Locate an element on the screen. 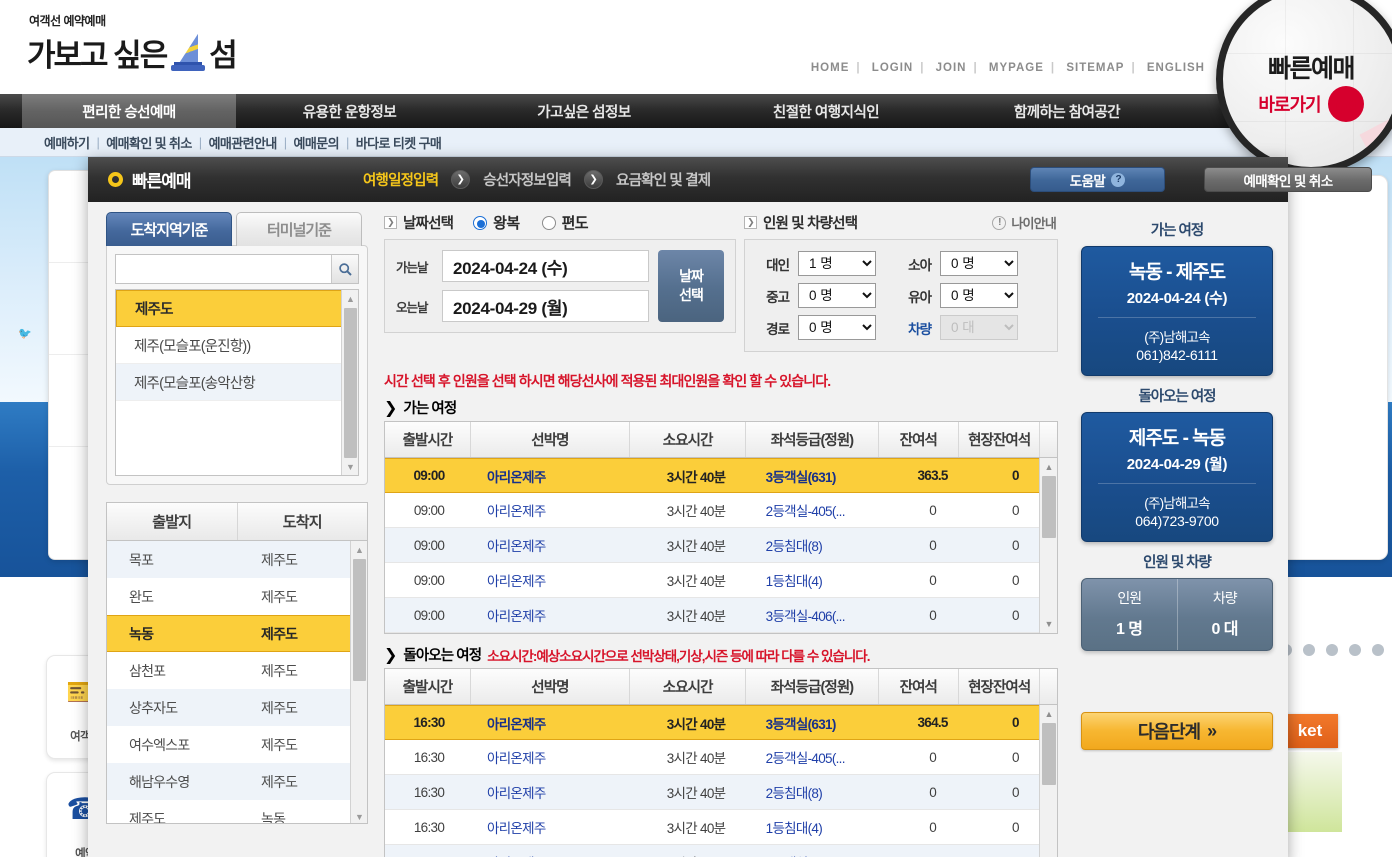 This screenshot has width=1392, height=857. infant-select: 0 명 is located at coordinates (979, 295).